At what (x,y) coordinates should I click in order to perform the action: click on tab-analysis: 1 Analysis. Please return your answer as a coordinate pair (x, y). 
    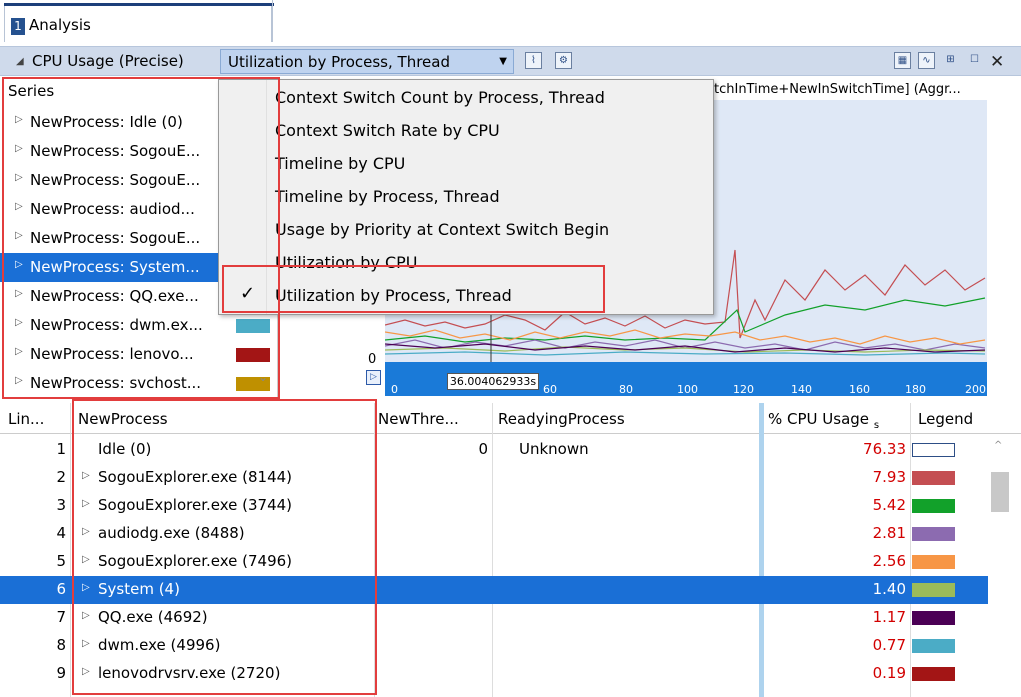
    Looking at the image, I should click on (139, 22).